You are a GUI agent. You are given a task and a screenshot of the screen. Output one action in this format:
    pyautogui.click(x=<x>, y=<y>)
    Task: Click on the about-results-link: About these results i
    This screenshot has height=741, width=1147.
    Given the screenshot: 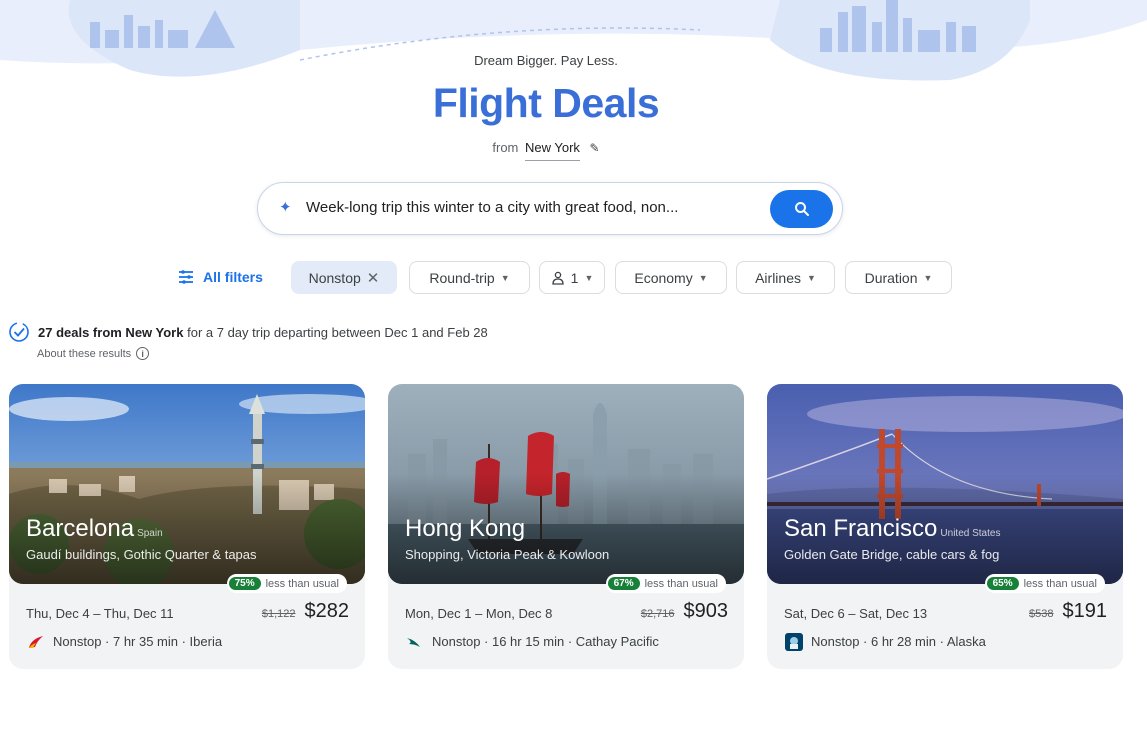 What is the action you would take?
    pyautogui.click(x=93, y=353)
    